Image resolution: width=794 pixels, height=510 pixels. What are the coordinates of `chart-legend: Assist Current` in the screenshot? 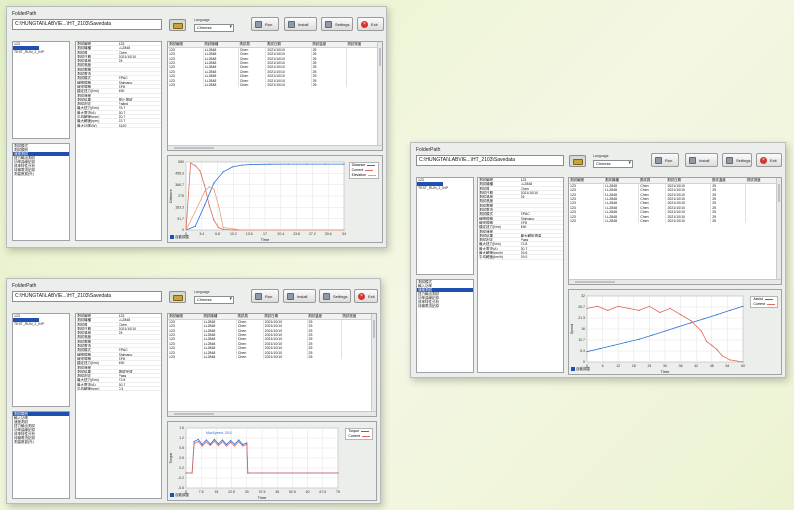 It's located at (764, 302).